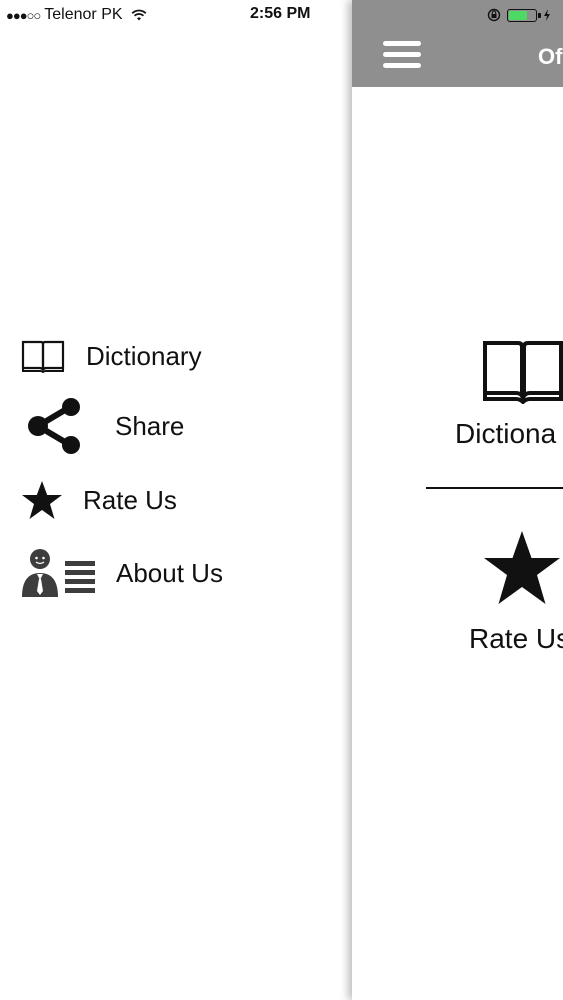  I want to click on menu-item-label: Share, so click(150, 425).